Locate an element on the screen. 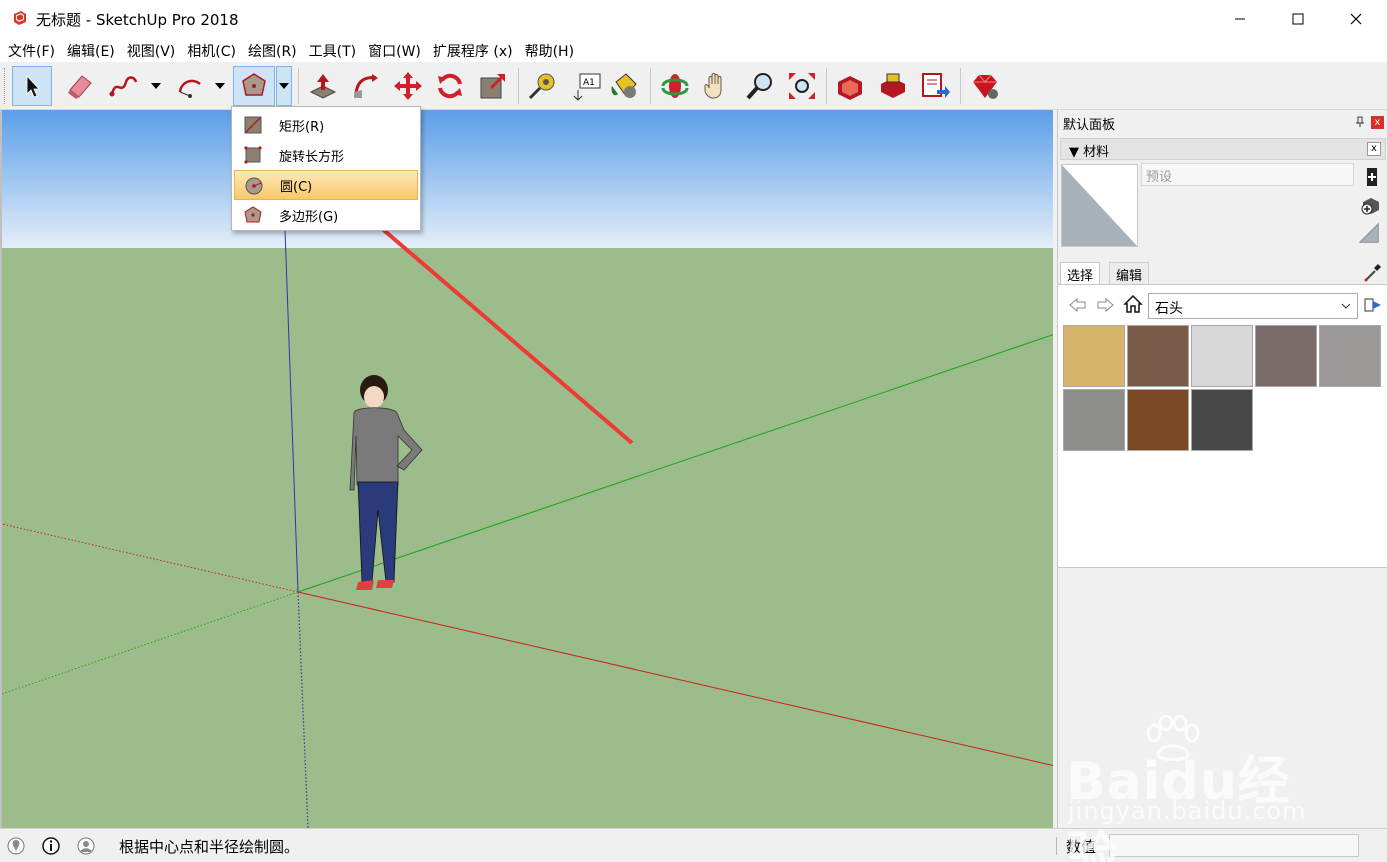 The width and height of the screenshot is (1387, 862). maximize-icon is located at coordinates (1298, 19).